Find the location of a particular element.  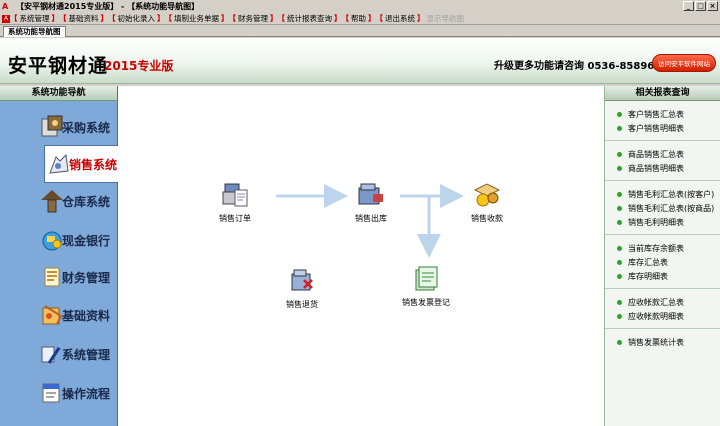

tab-bar: 系统功能导航图 is located at coordinates (360, 31).